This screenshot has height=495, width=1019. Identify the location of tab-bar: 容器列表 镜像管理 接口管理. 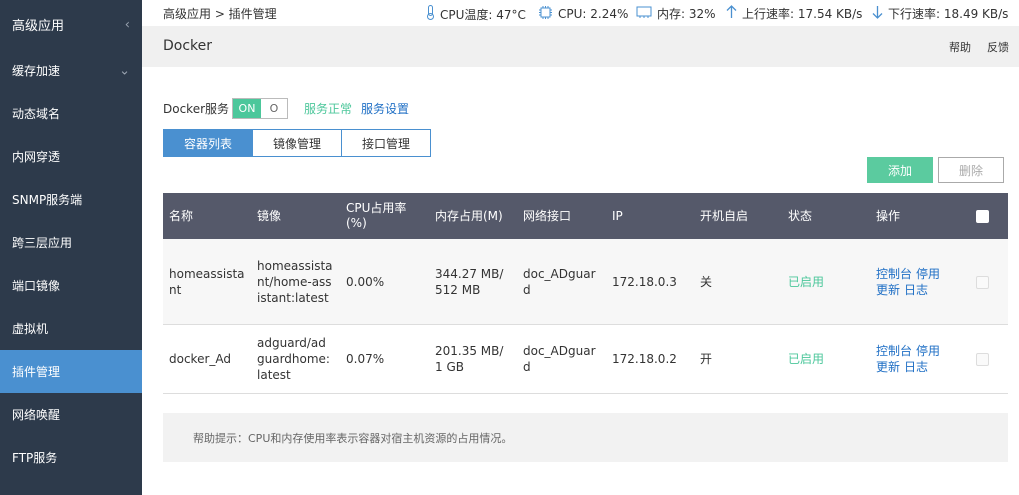
(297, 143).